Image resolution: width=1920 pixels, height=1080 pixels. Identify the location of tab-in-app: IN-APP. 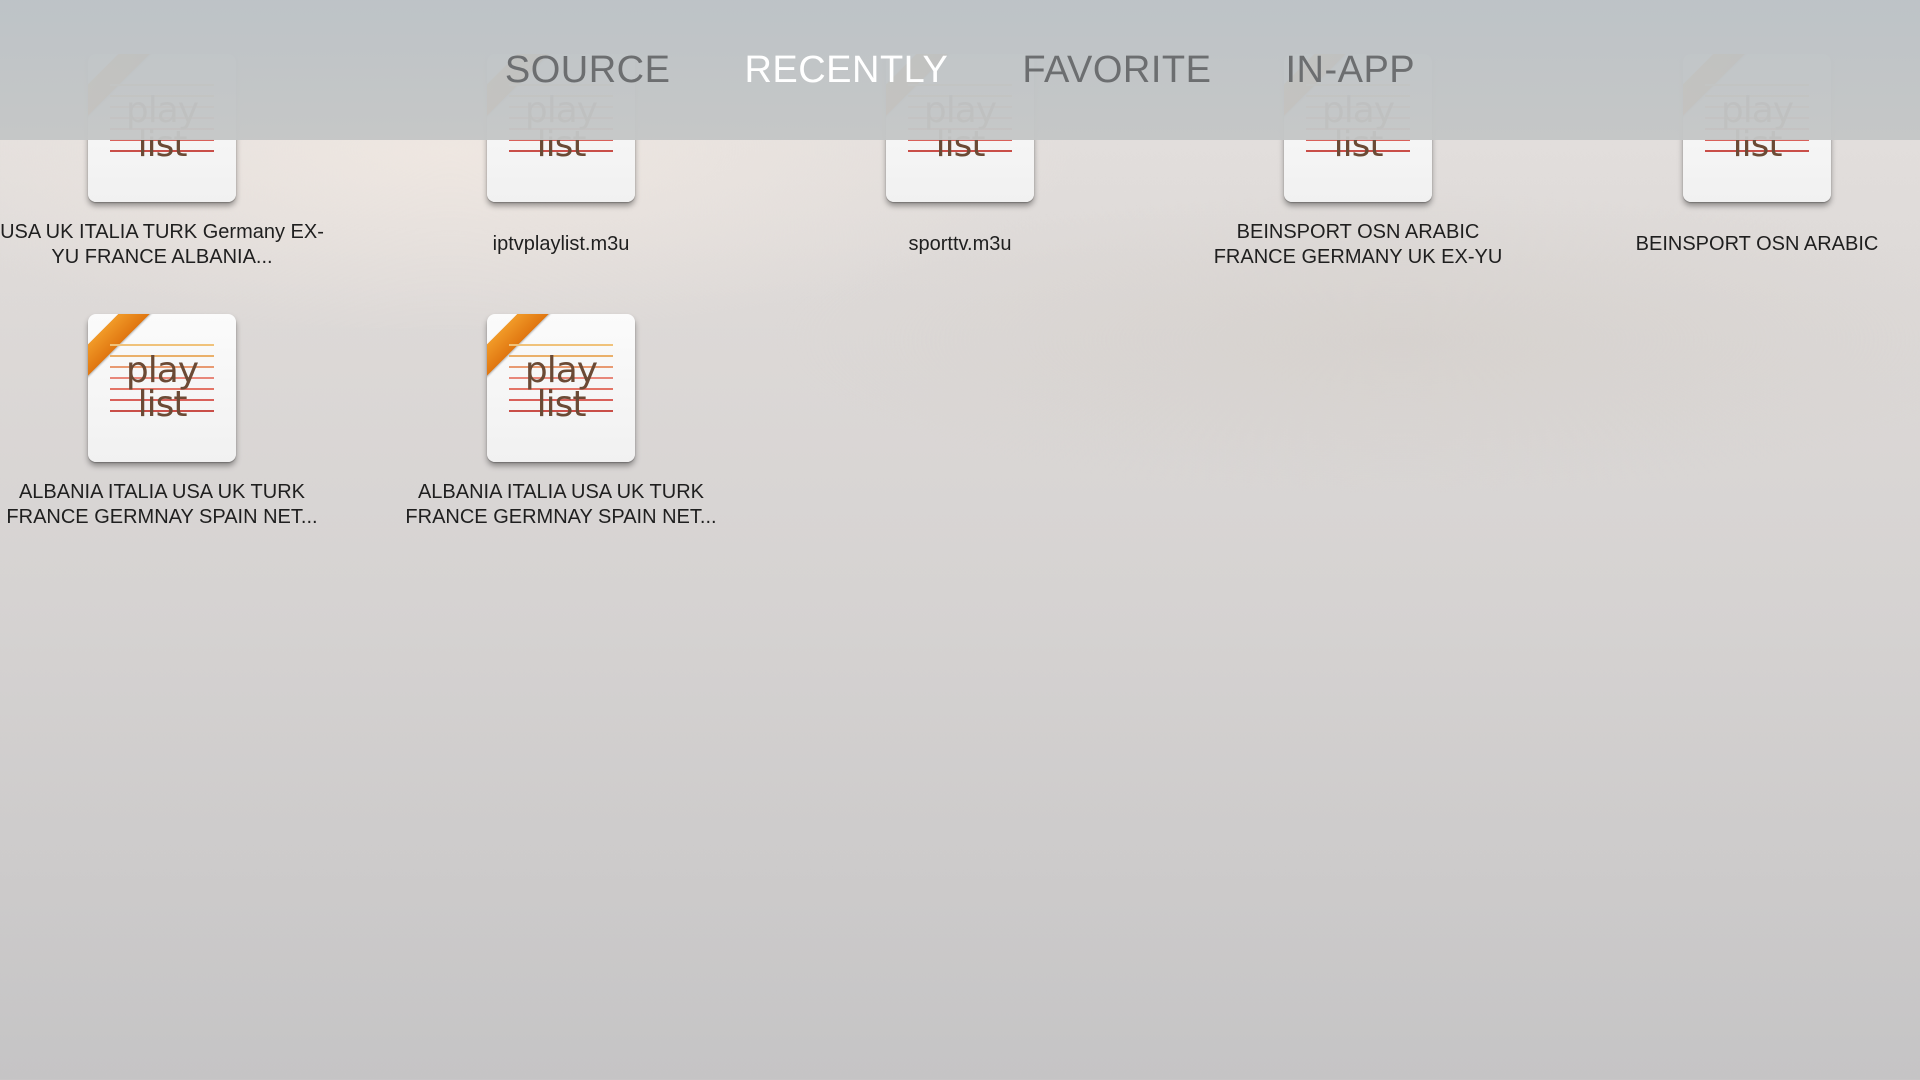
(1350, 70).